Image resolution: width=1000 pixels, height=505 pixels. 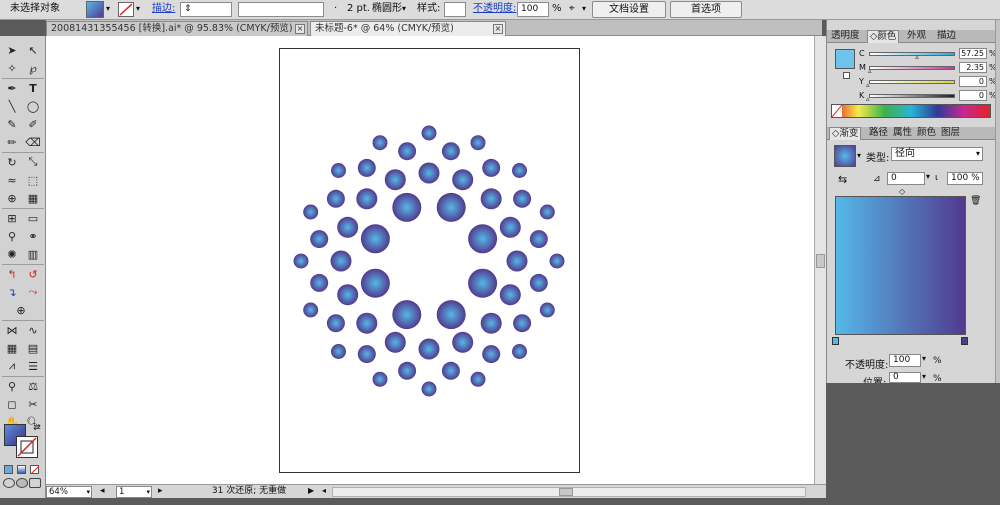 What do you see at coordinates (845, 59) in the screenshot?
I see `fill-color-swatch` at bounding box center [845, 59].